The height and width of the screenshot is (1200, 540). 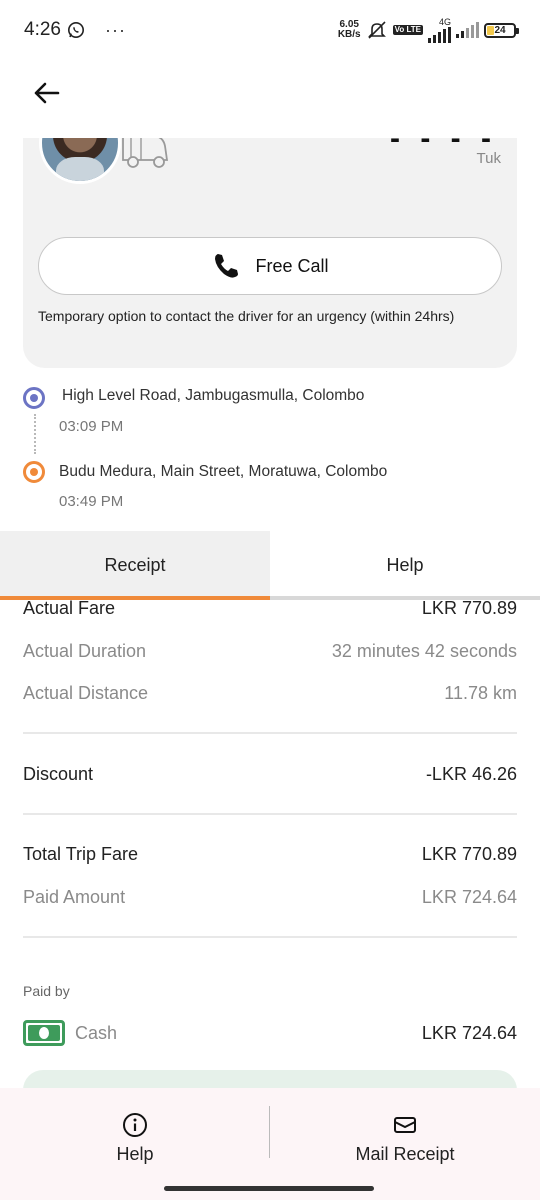 I want to click on payment-method-label: Cash, so click(x=96, y=1032).